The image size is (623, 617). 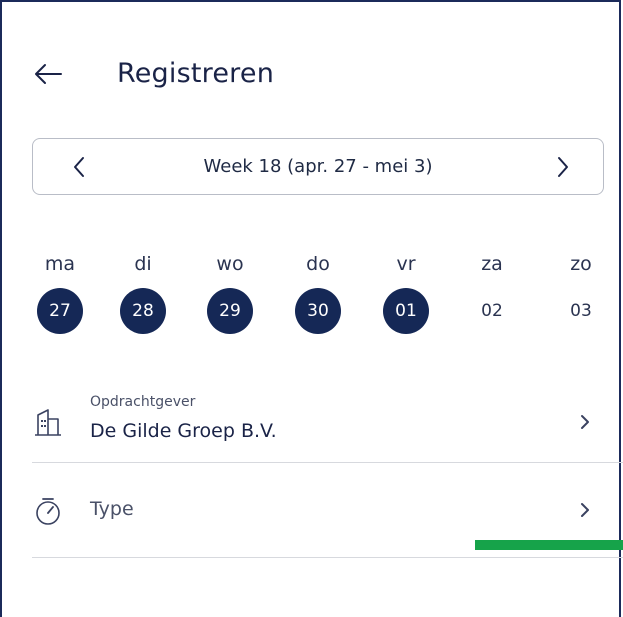 What do you see at coordinates (581, 311) in the screenshot?
I see `day-number: 03` at bounding box center [581, 311].